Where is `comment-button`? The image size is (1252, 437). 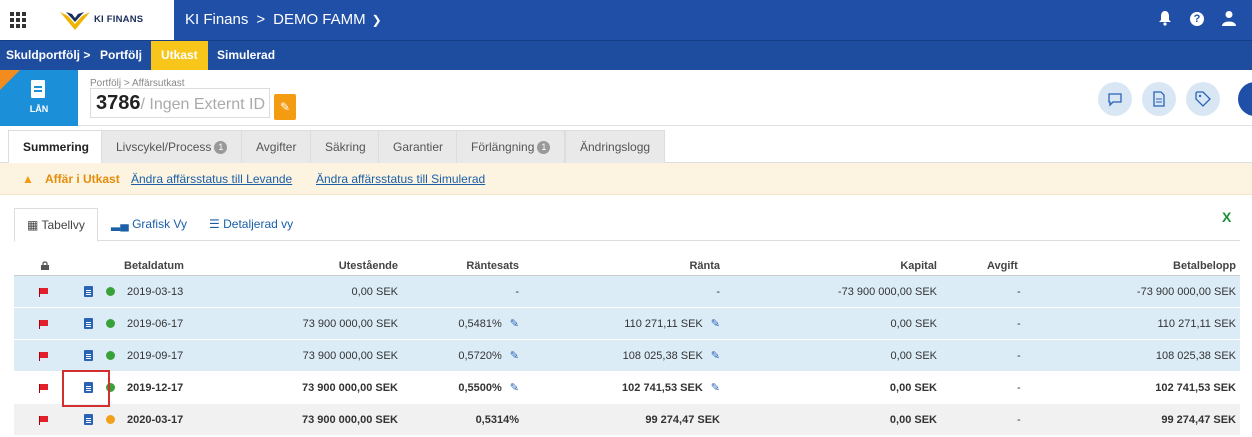 comment-button is located at coordinates (1115, 99).